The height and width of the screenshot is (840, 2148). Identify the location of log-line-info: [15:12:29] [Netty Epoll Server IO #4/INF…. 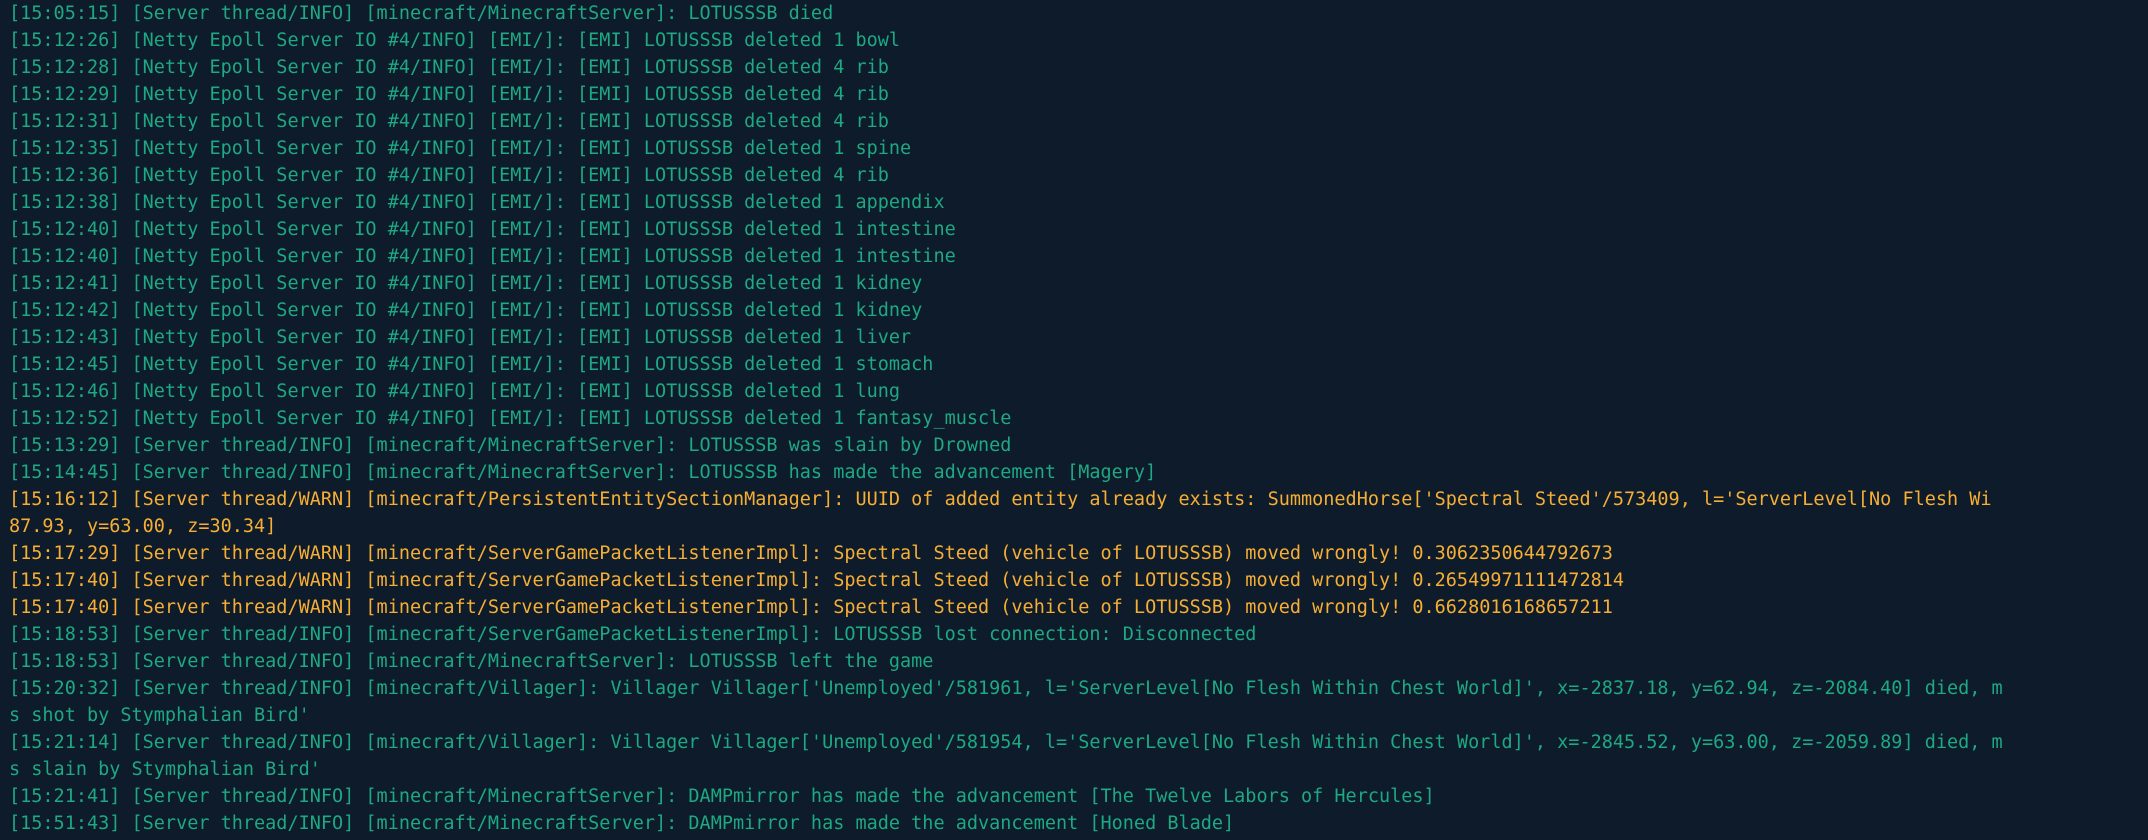
(449, 94).